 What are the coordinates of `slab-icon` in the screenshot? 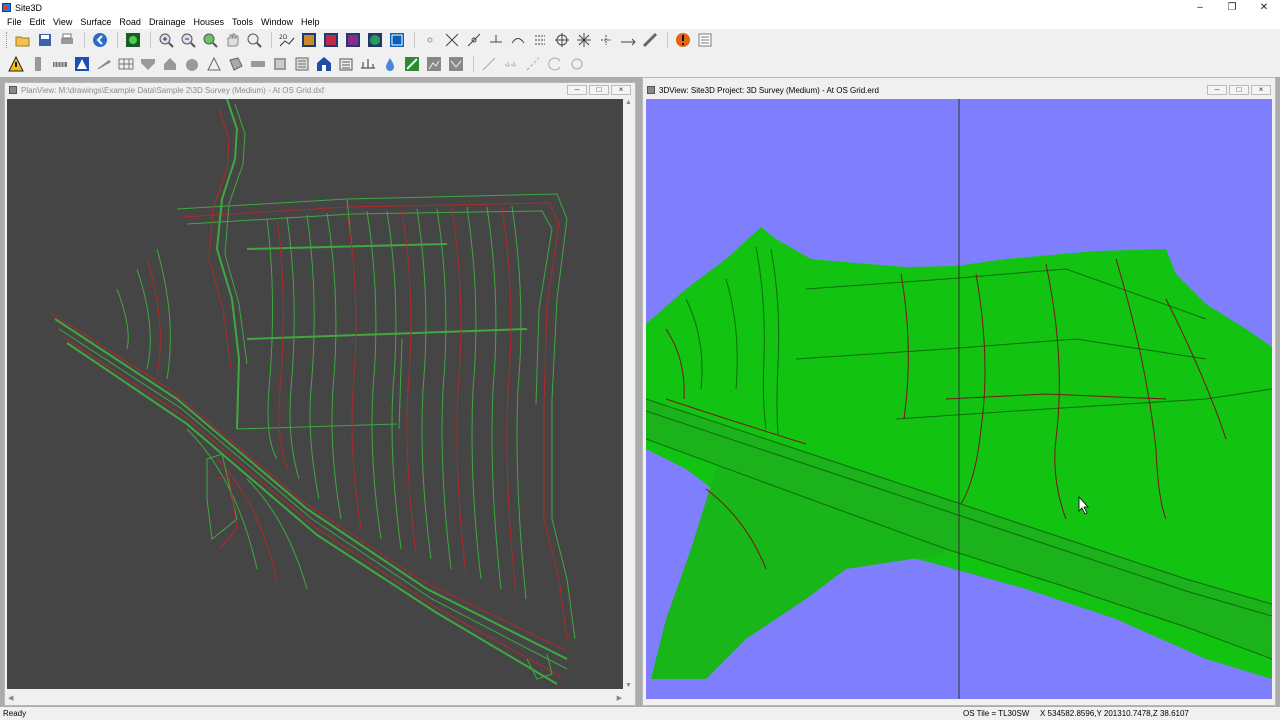 It's located at (257, 64).